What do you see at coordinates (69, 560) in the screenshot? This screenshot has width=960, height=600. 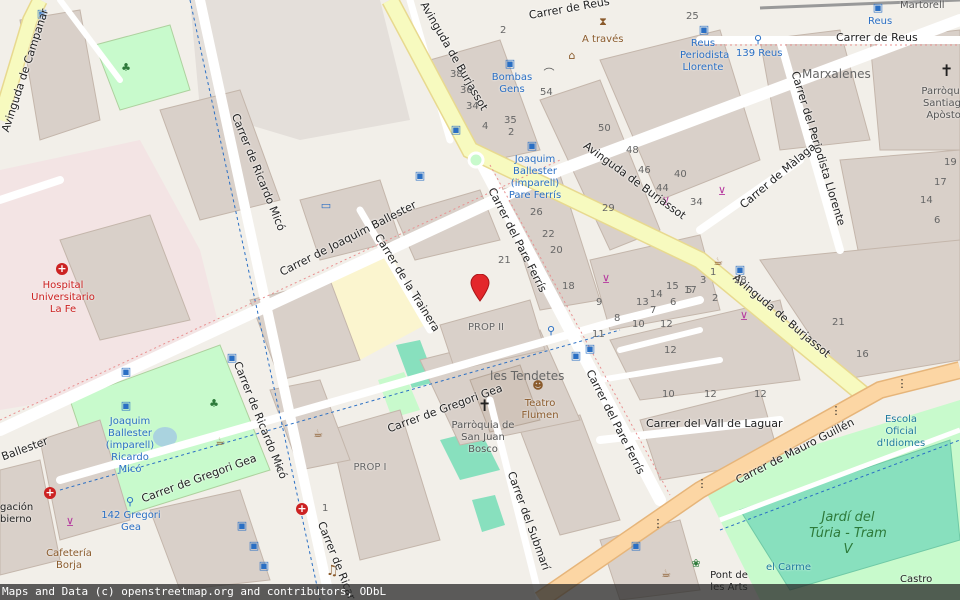 I see `place-label-cafeteria: Cafetería Borja` at bounding box center [69, 560].